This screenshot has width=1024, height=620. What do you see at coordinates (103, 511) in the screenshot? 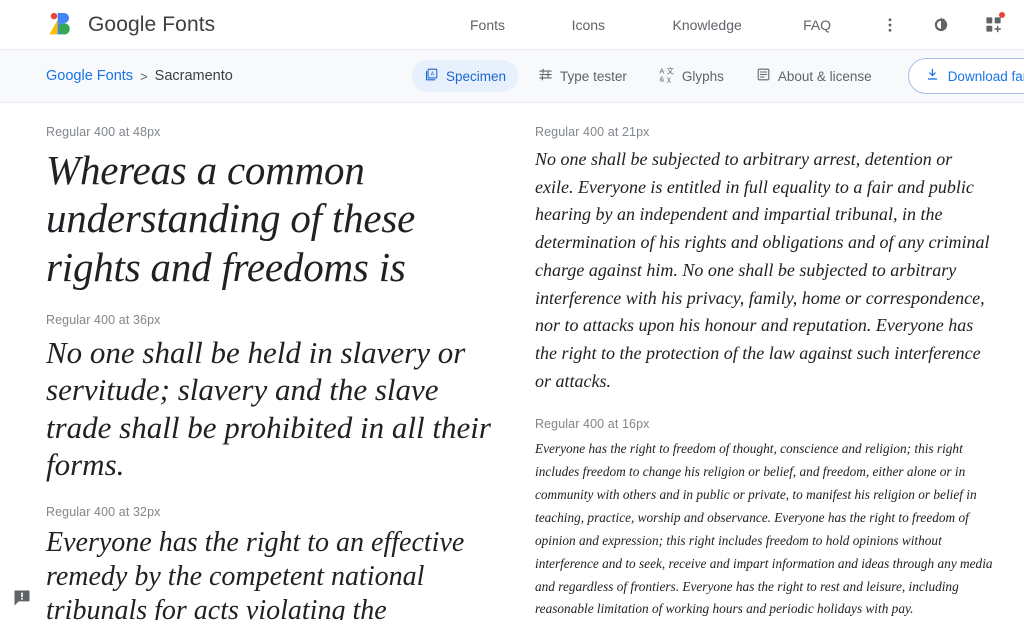
I see `specimen-label-32: Regular 400 at 32px` at bounding box center [103, 511].